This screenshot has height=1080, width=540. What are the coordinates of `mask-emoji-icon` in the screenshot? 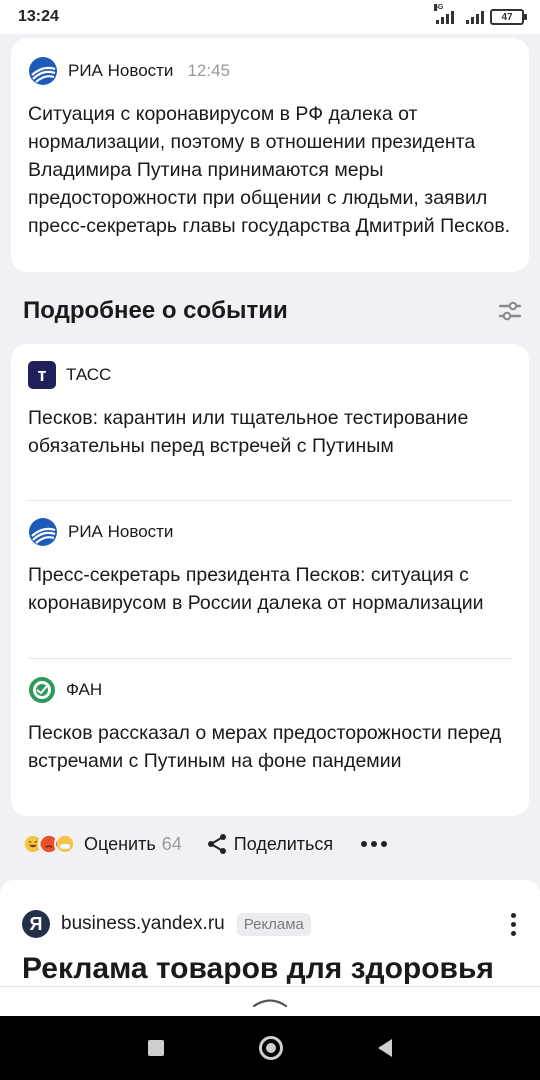 It's located at (65, 844).